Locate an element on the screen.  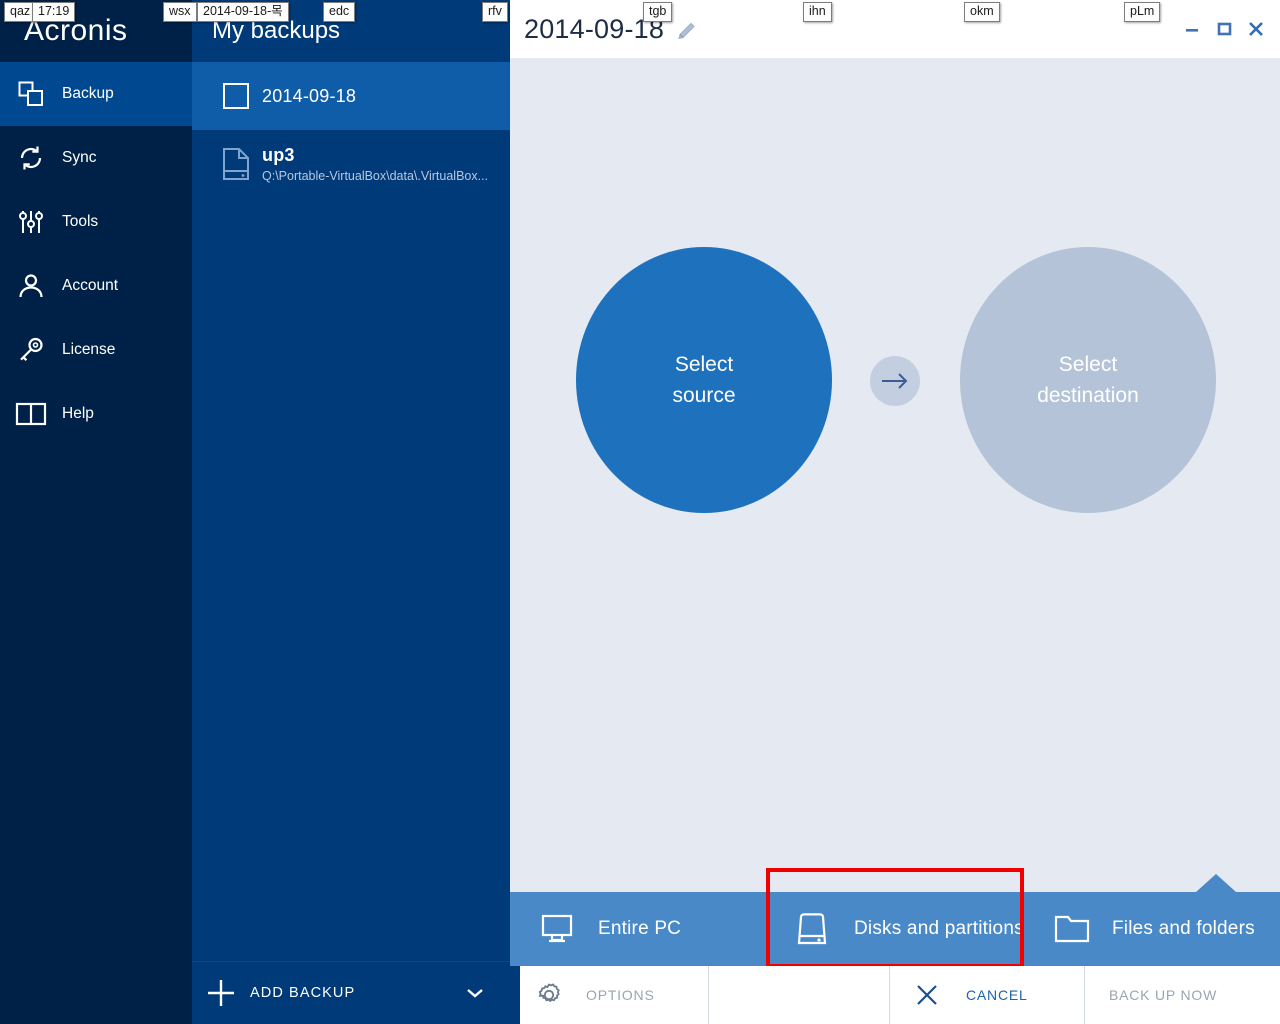
chevron-down-icon is located at coordinates (475, 993).